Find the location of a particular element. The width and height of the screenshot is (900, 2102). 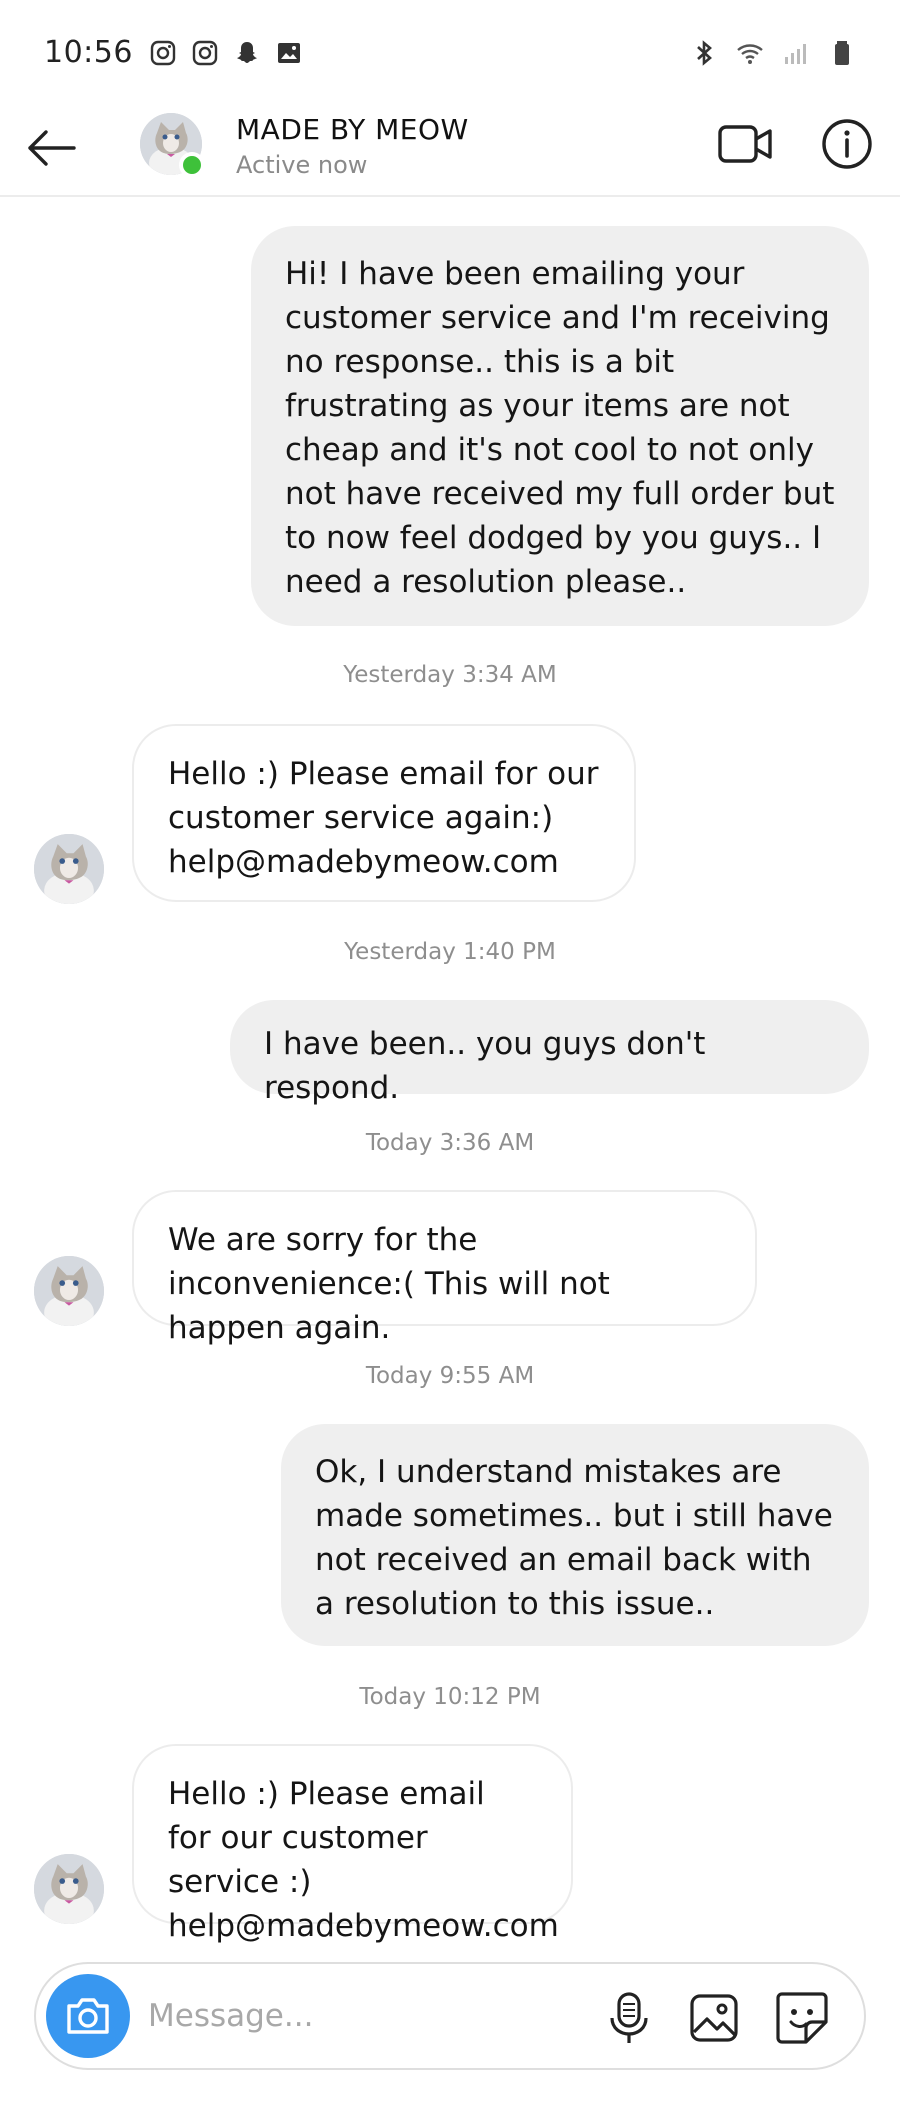

contact-name: MADE BY MEOW is located at coordinates (352, 129).